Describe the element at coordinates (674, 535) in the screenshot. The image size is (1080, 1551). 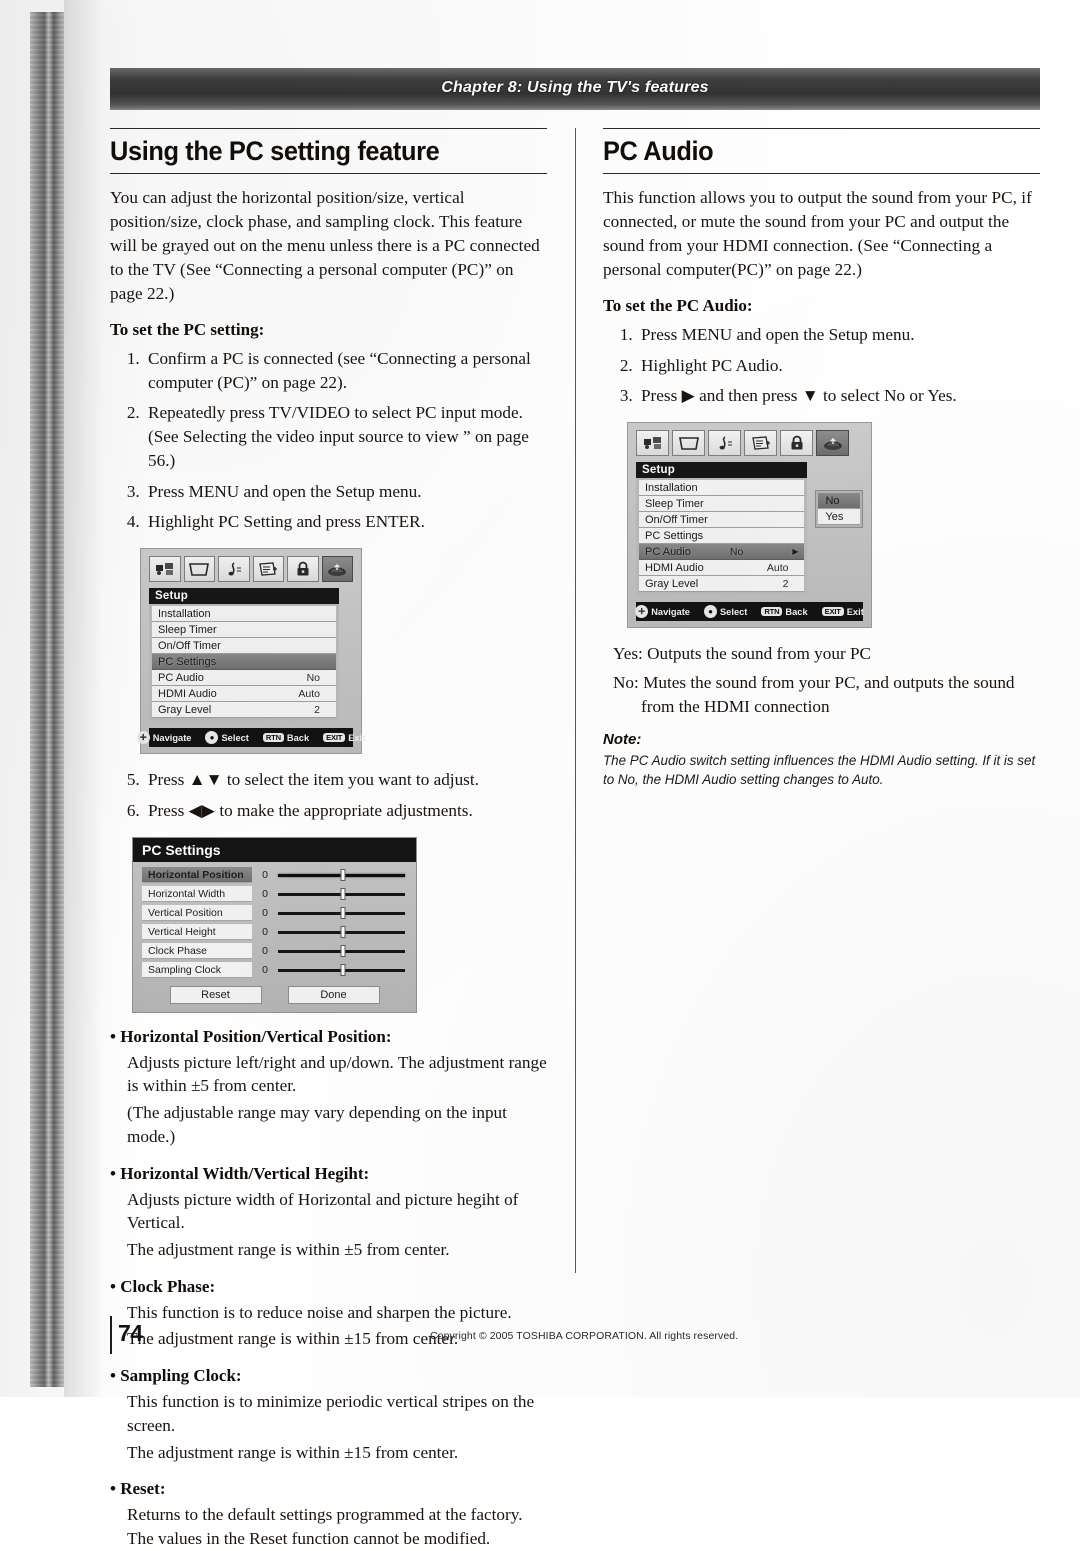
I see `osd-item-label: PC Settings` at that location.